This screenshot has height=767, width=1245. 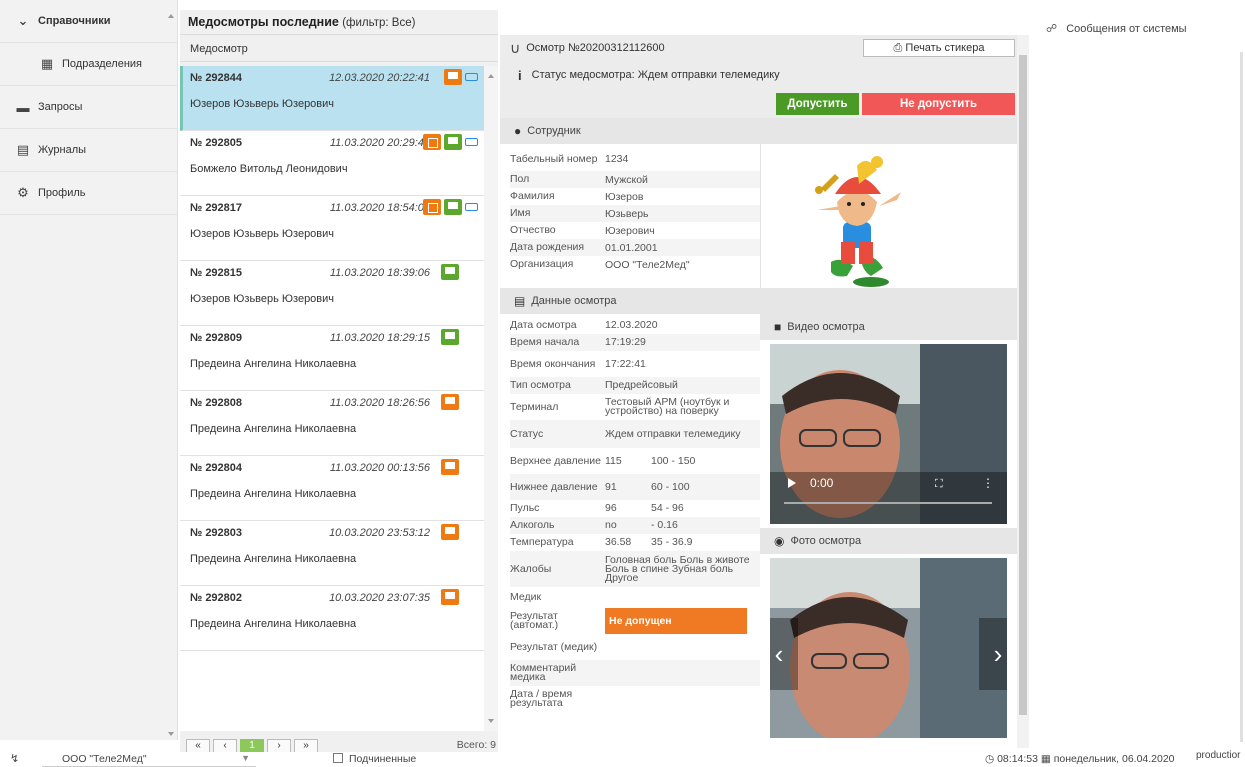 I want to click on sidebar-item-profile: ⚙ Профиль, so click(x=88, y=193).